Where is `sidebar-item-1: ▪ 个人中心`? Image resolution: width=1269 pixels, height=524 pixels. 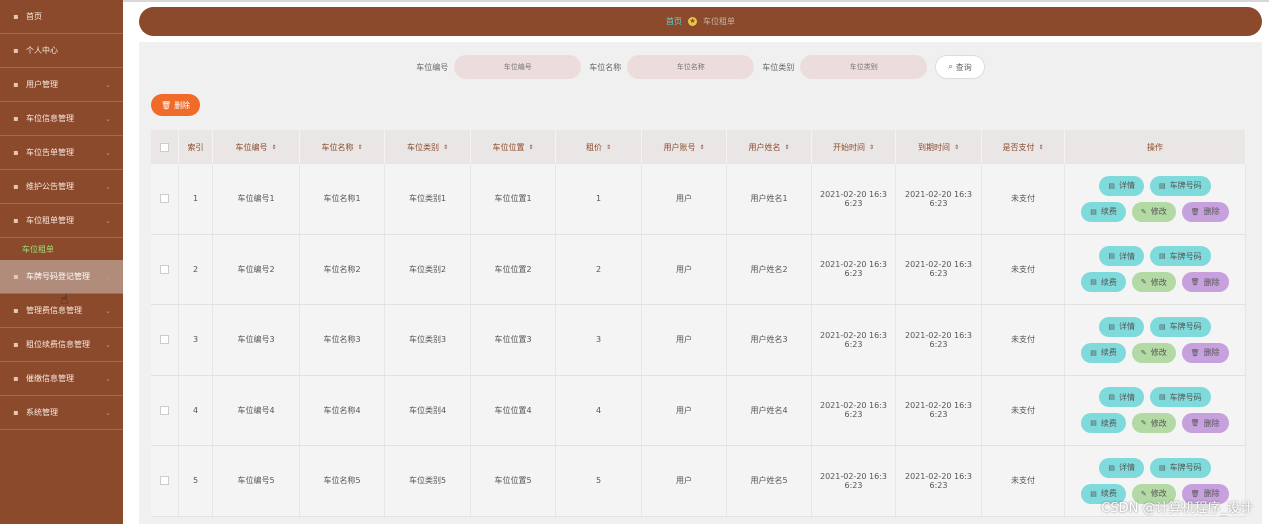
sidebar-item-1: ▪ 个人中心 is located at coordinates (61, 51).